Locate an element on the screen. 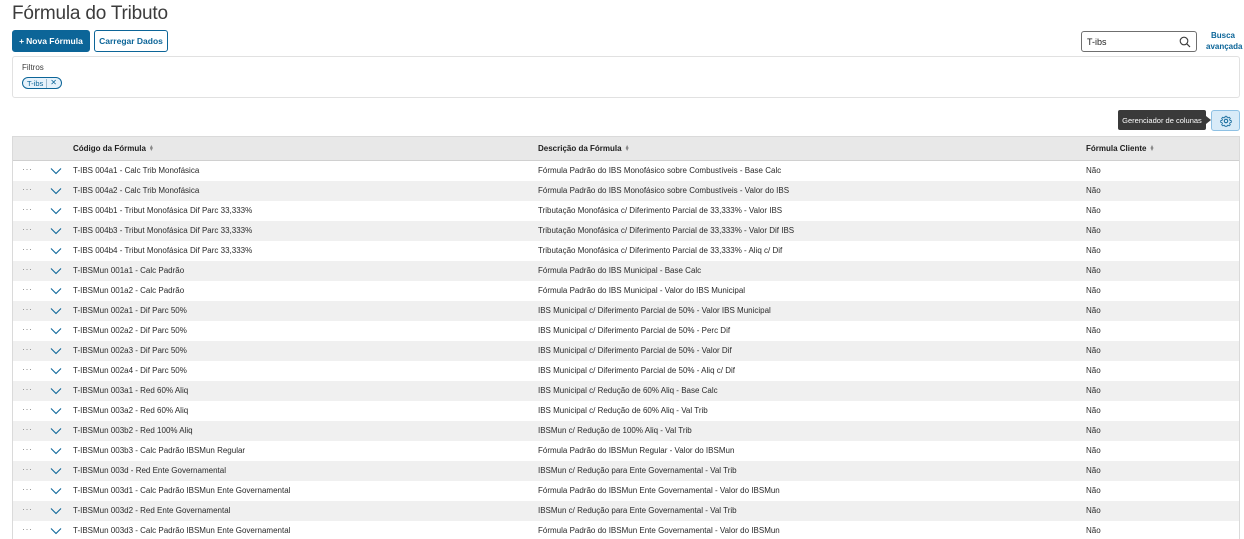  search-field is located at coordinates (1139, 41).